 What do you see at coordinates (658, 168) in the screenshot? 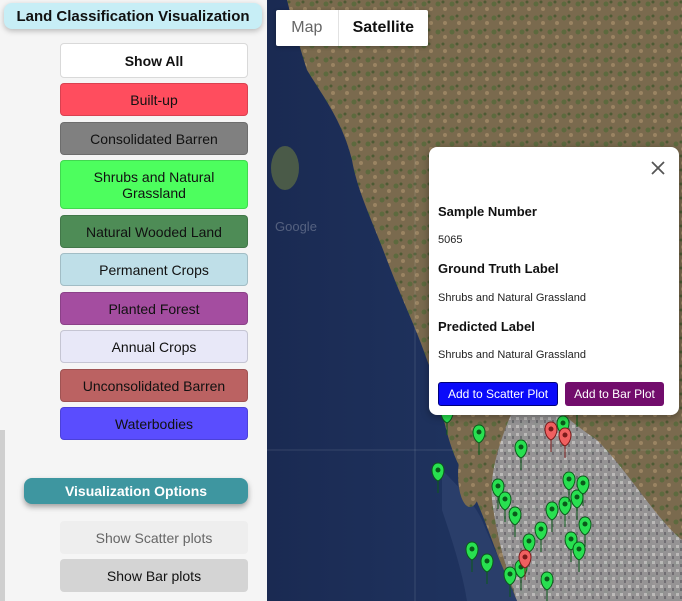
I see `close-icon` at bounding box center [658, 168].